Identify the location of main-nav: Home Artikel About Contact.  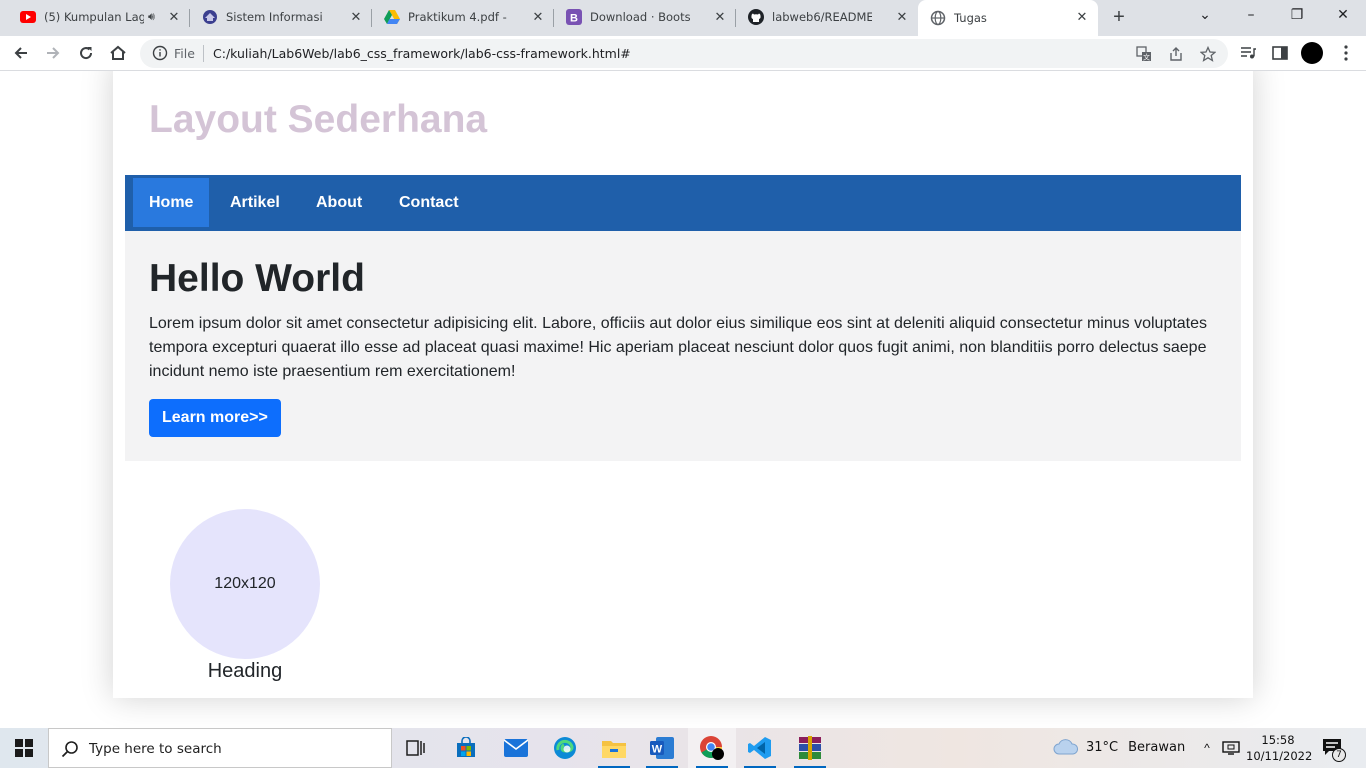
(683, 203).